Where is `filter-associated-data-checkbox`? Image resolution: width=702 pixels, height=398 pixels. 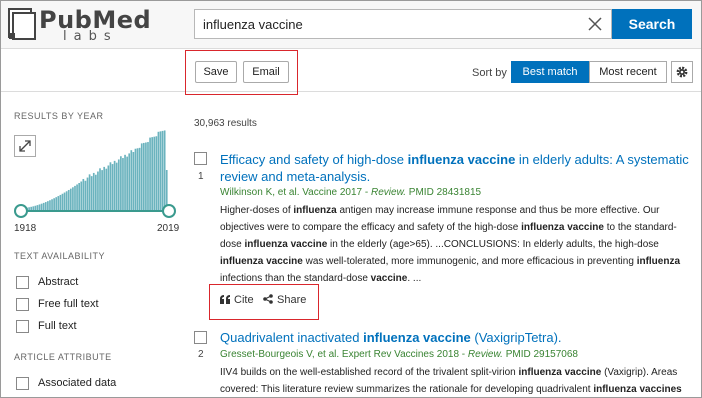 filter-associated-data-checkbox is located at coordinates (22, 383).